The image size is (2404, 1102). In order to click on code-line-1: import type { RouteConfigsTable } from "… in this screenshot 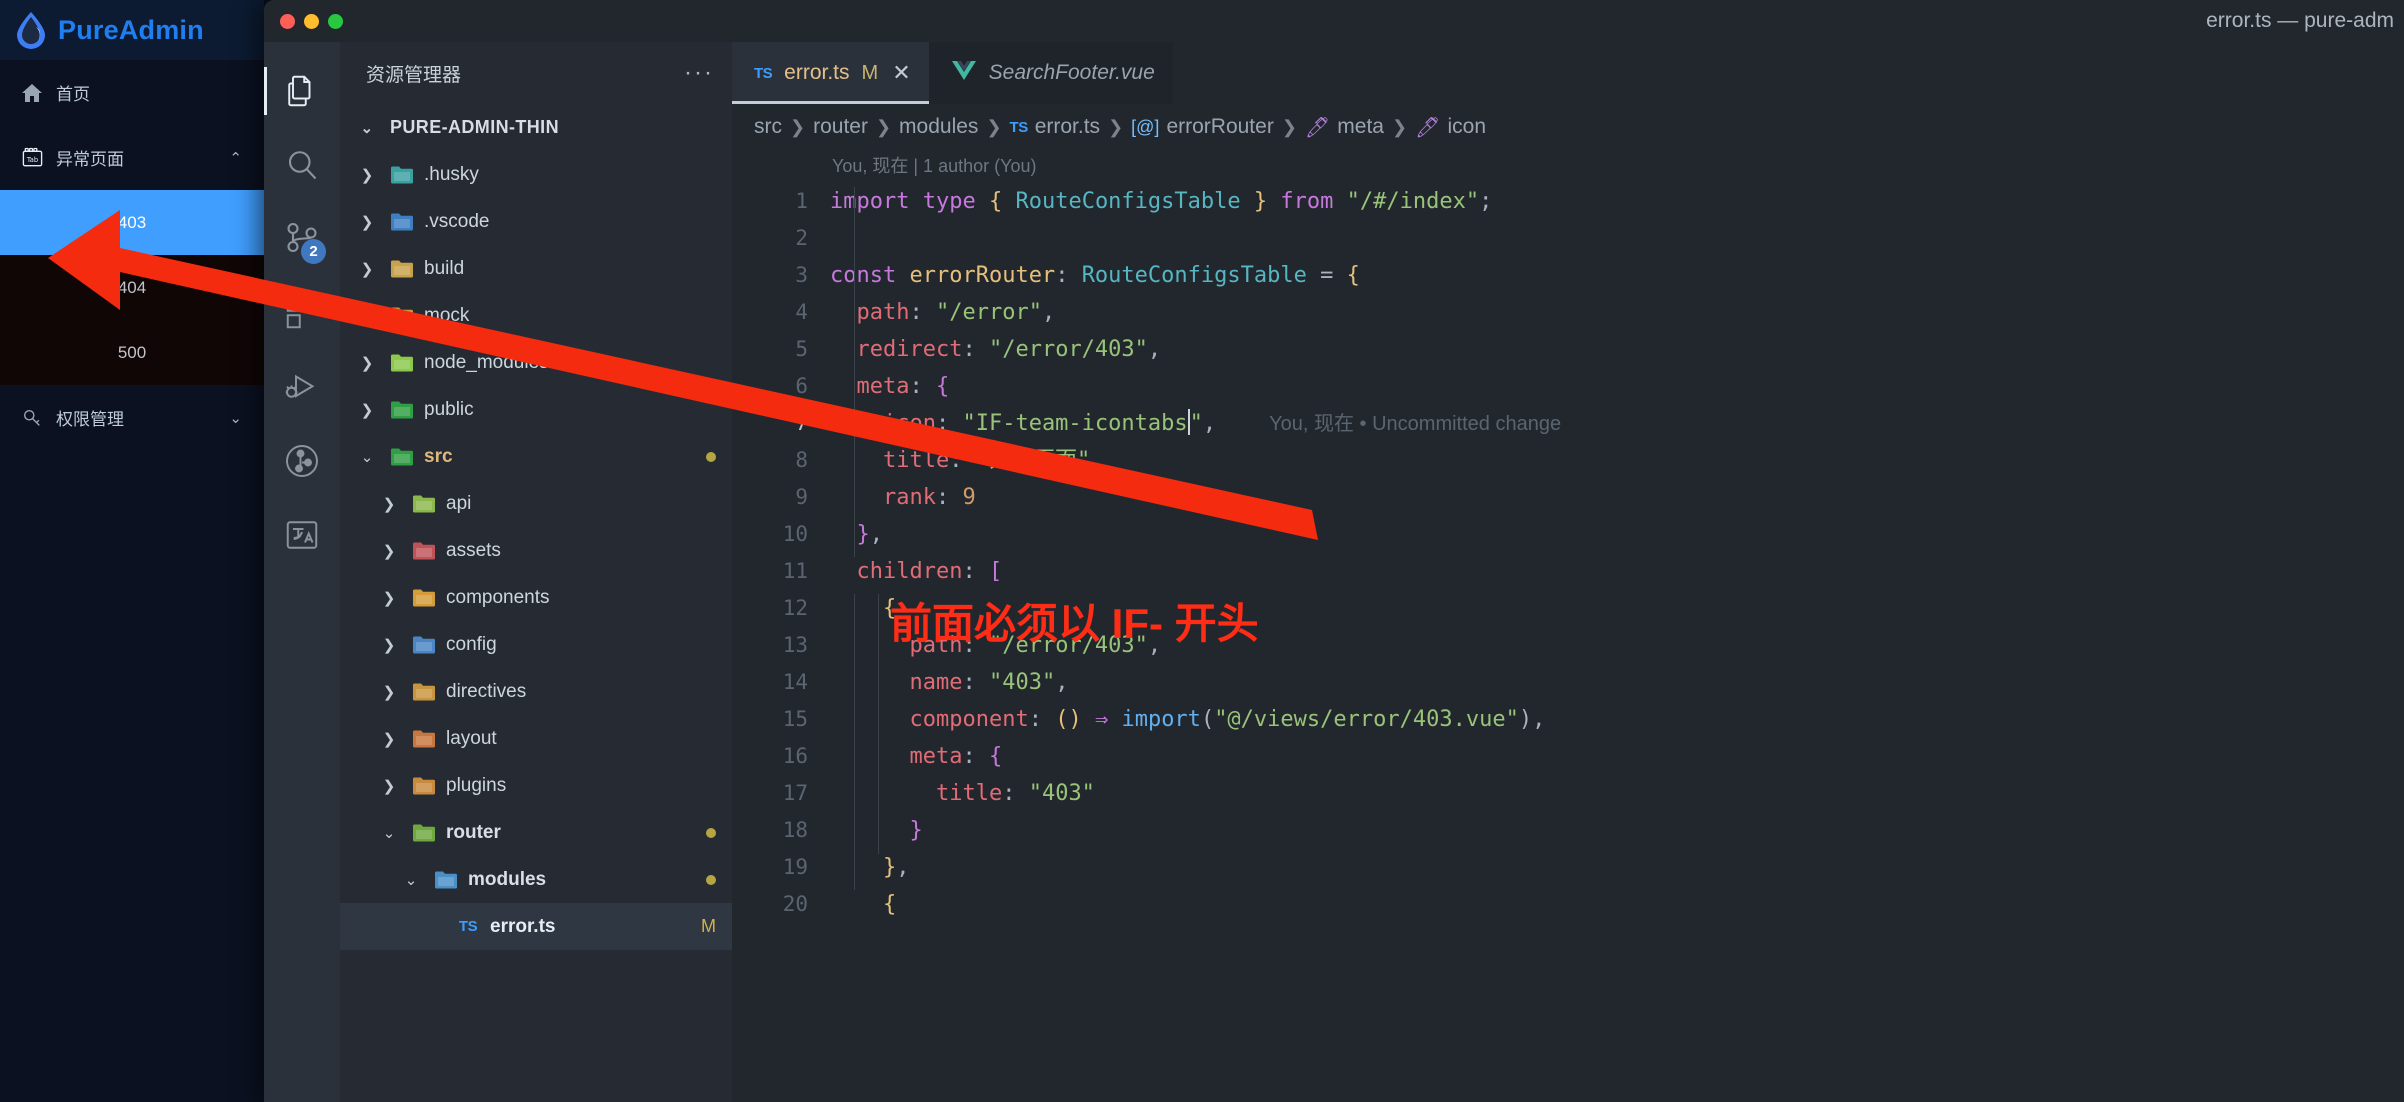, I will do `click(1617, 201)`.